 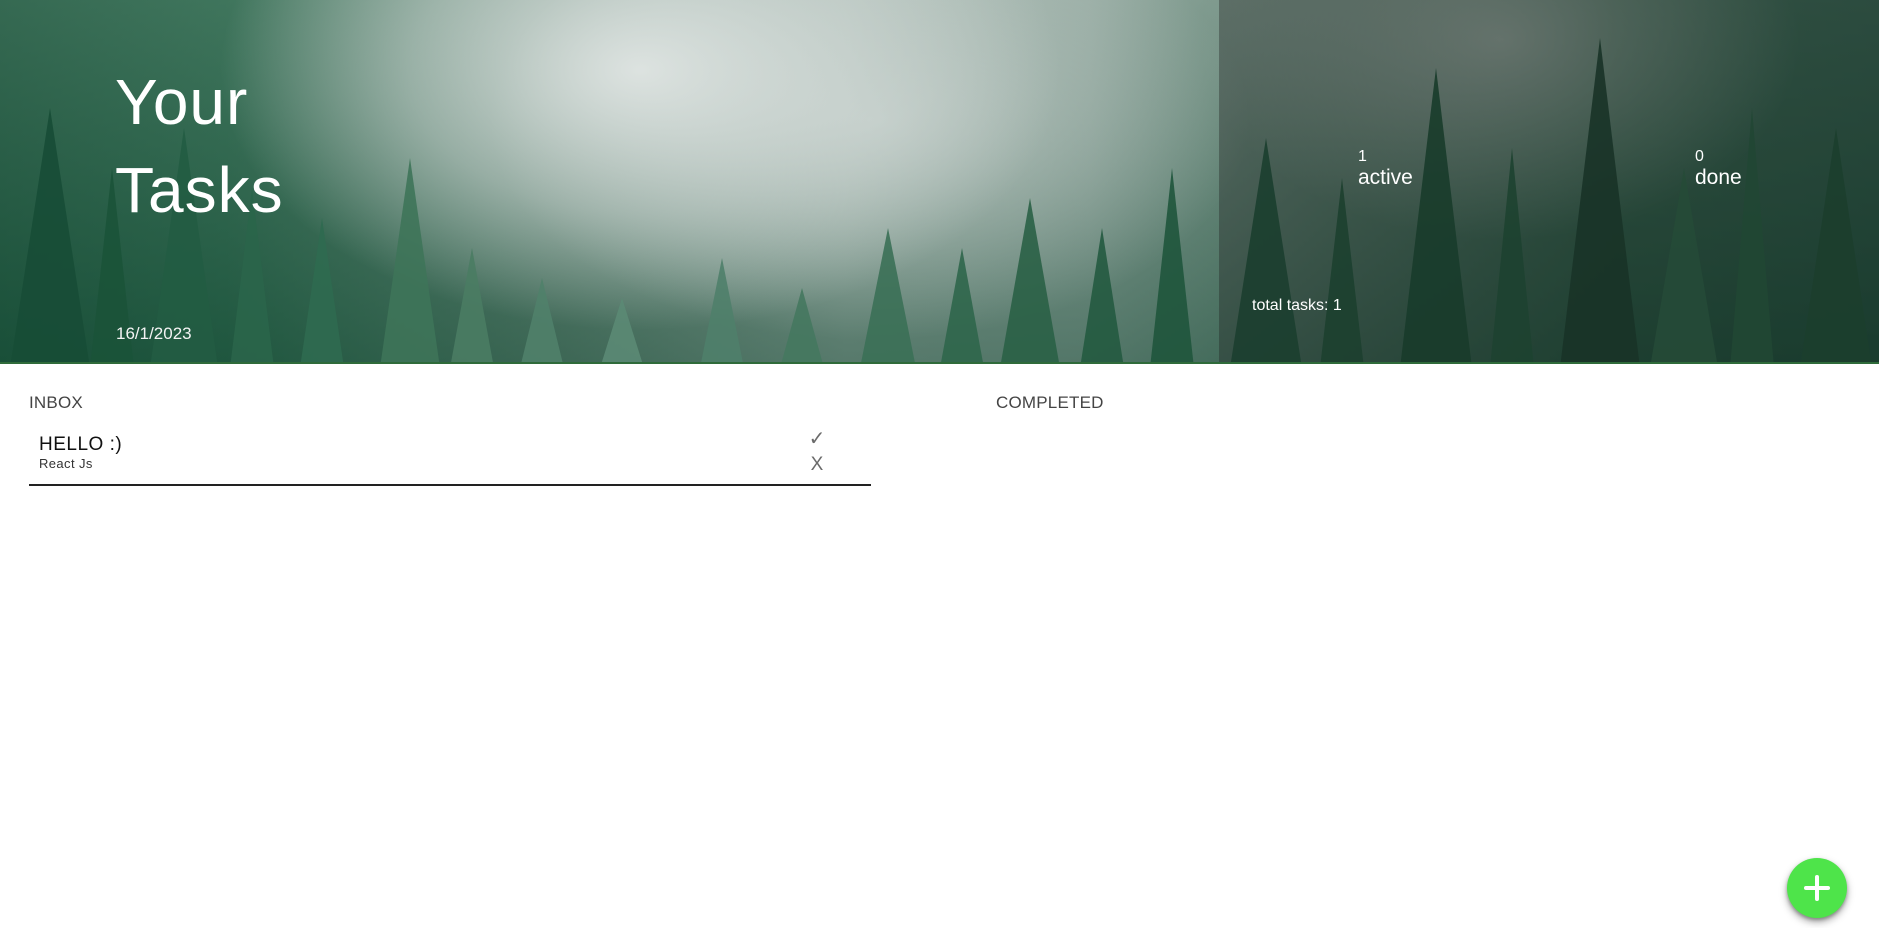 I want to click on task-description: React Js, so click(x=66, y=463).